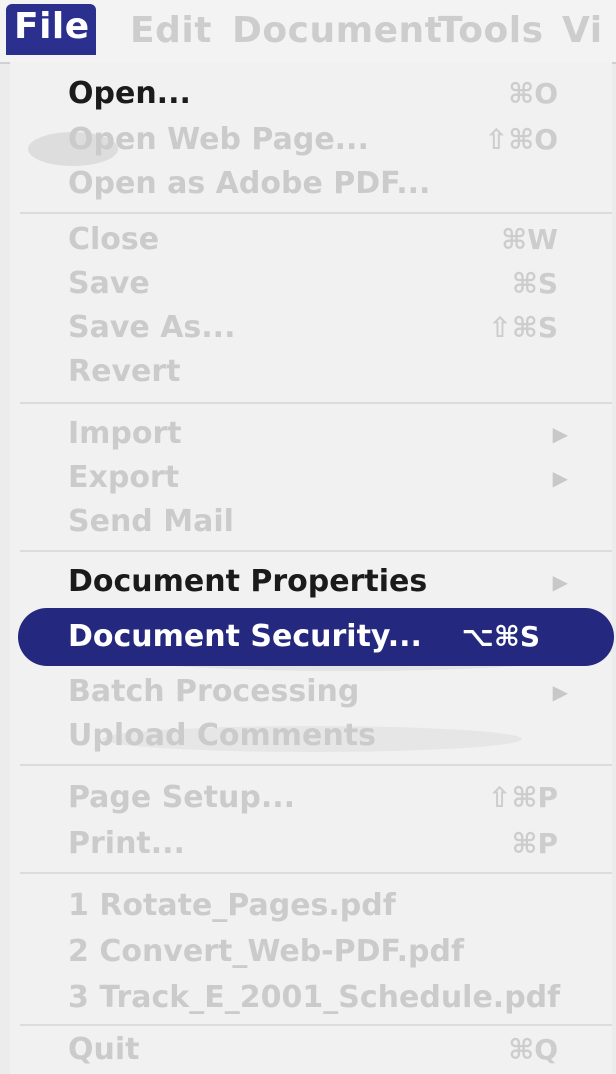 This screenshot has width=616, height=1074. Describe the element at coordinates (523, 327) in the screenshot. I see `shortcut-label: ⇧⌘S` at that location.